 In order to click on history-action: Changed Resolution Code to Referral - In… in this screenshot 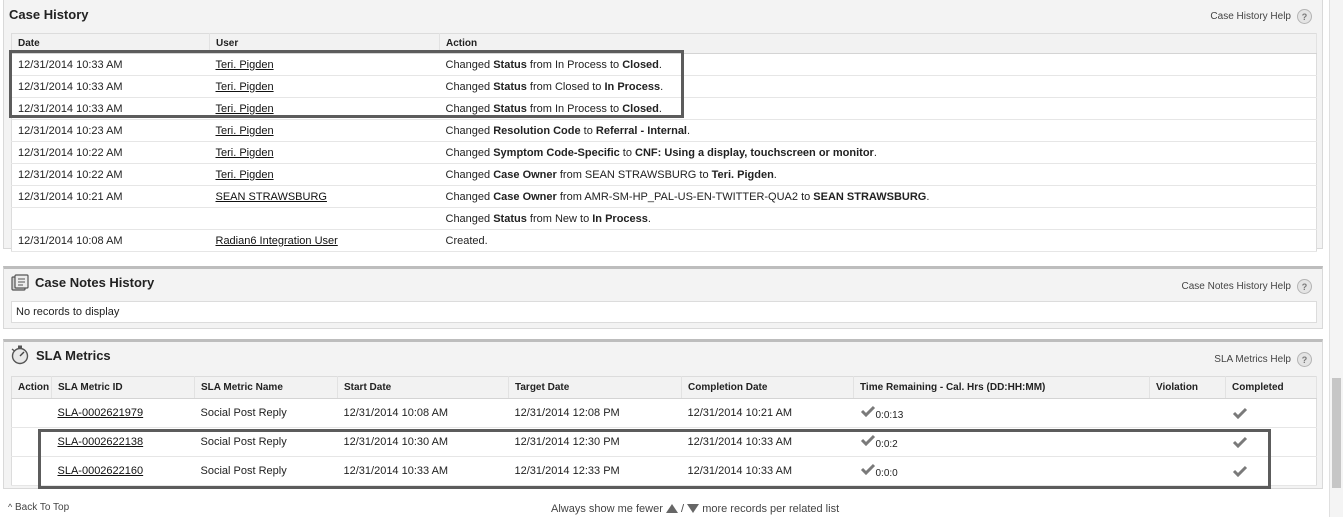, I will do `click(878, 130)`.